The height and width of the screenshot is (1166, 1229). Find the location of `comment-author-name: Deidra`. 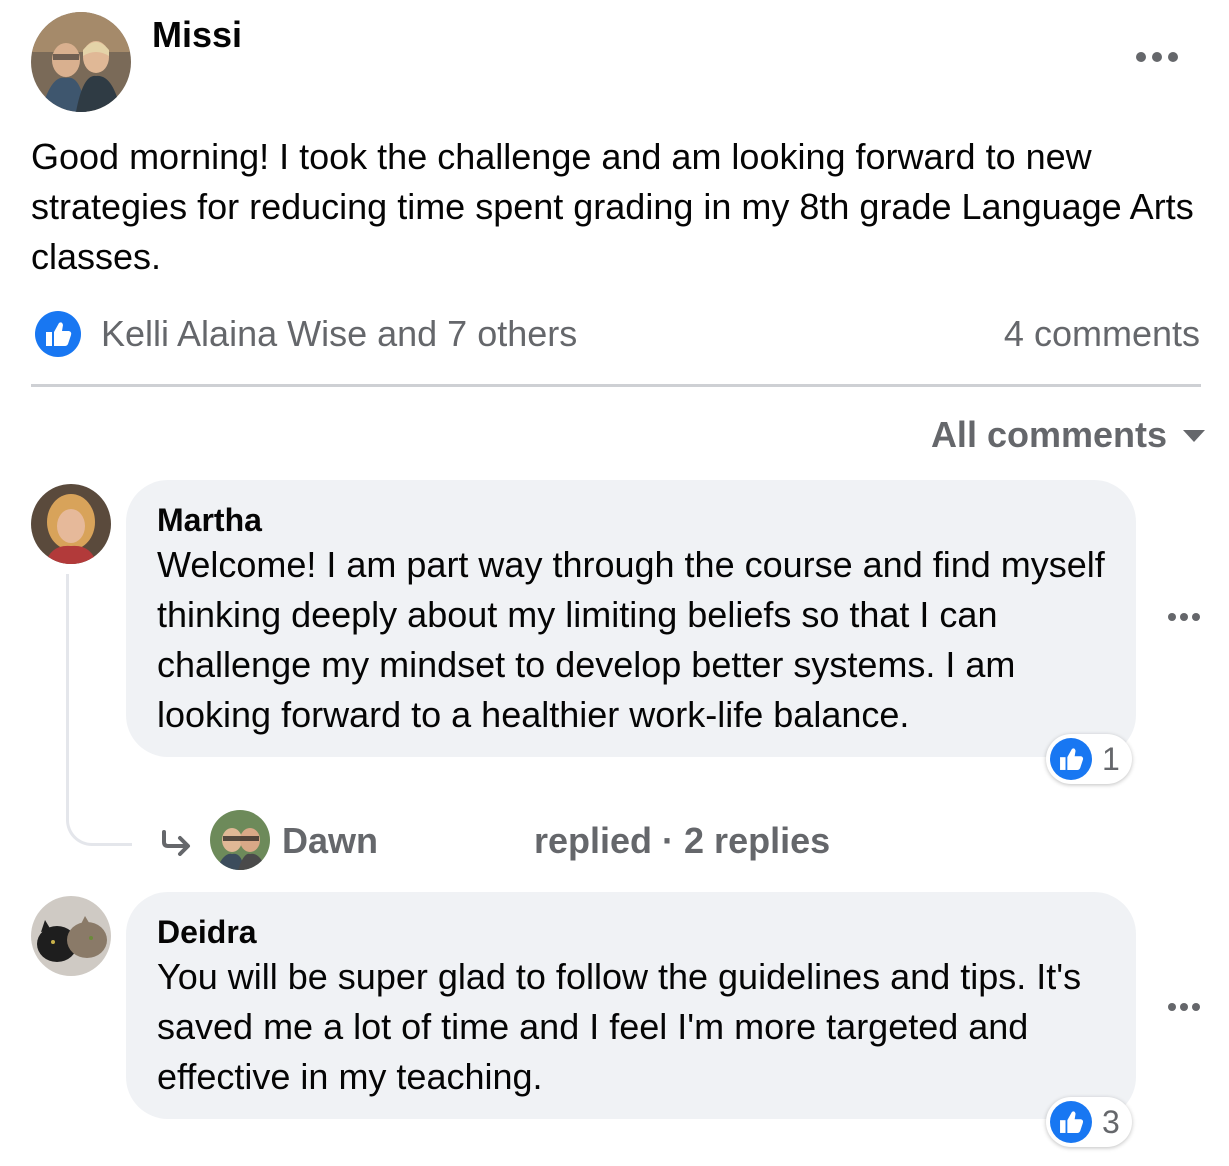

comment-author-name: Deidra is located at coordinates (631, 932).